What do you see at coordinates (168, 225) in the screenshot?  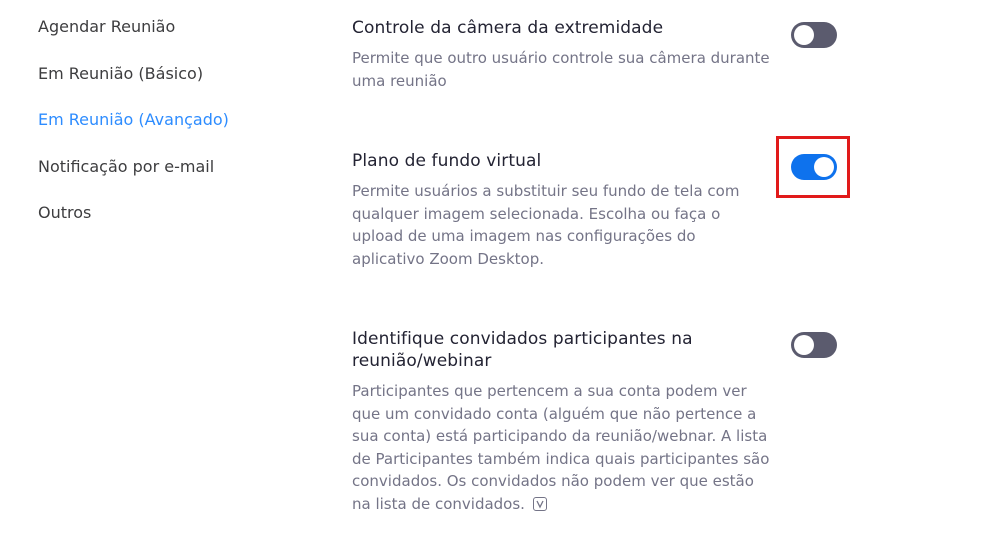 I see `sidebar-item-outros: Outros` at bounding box center [168, 225].